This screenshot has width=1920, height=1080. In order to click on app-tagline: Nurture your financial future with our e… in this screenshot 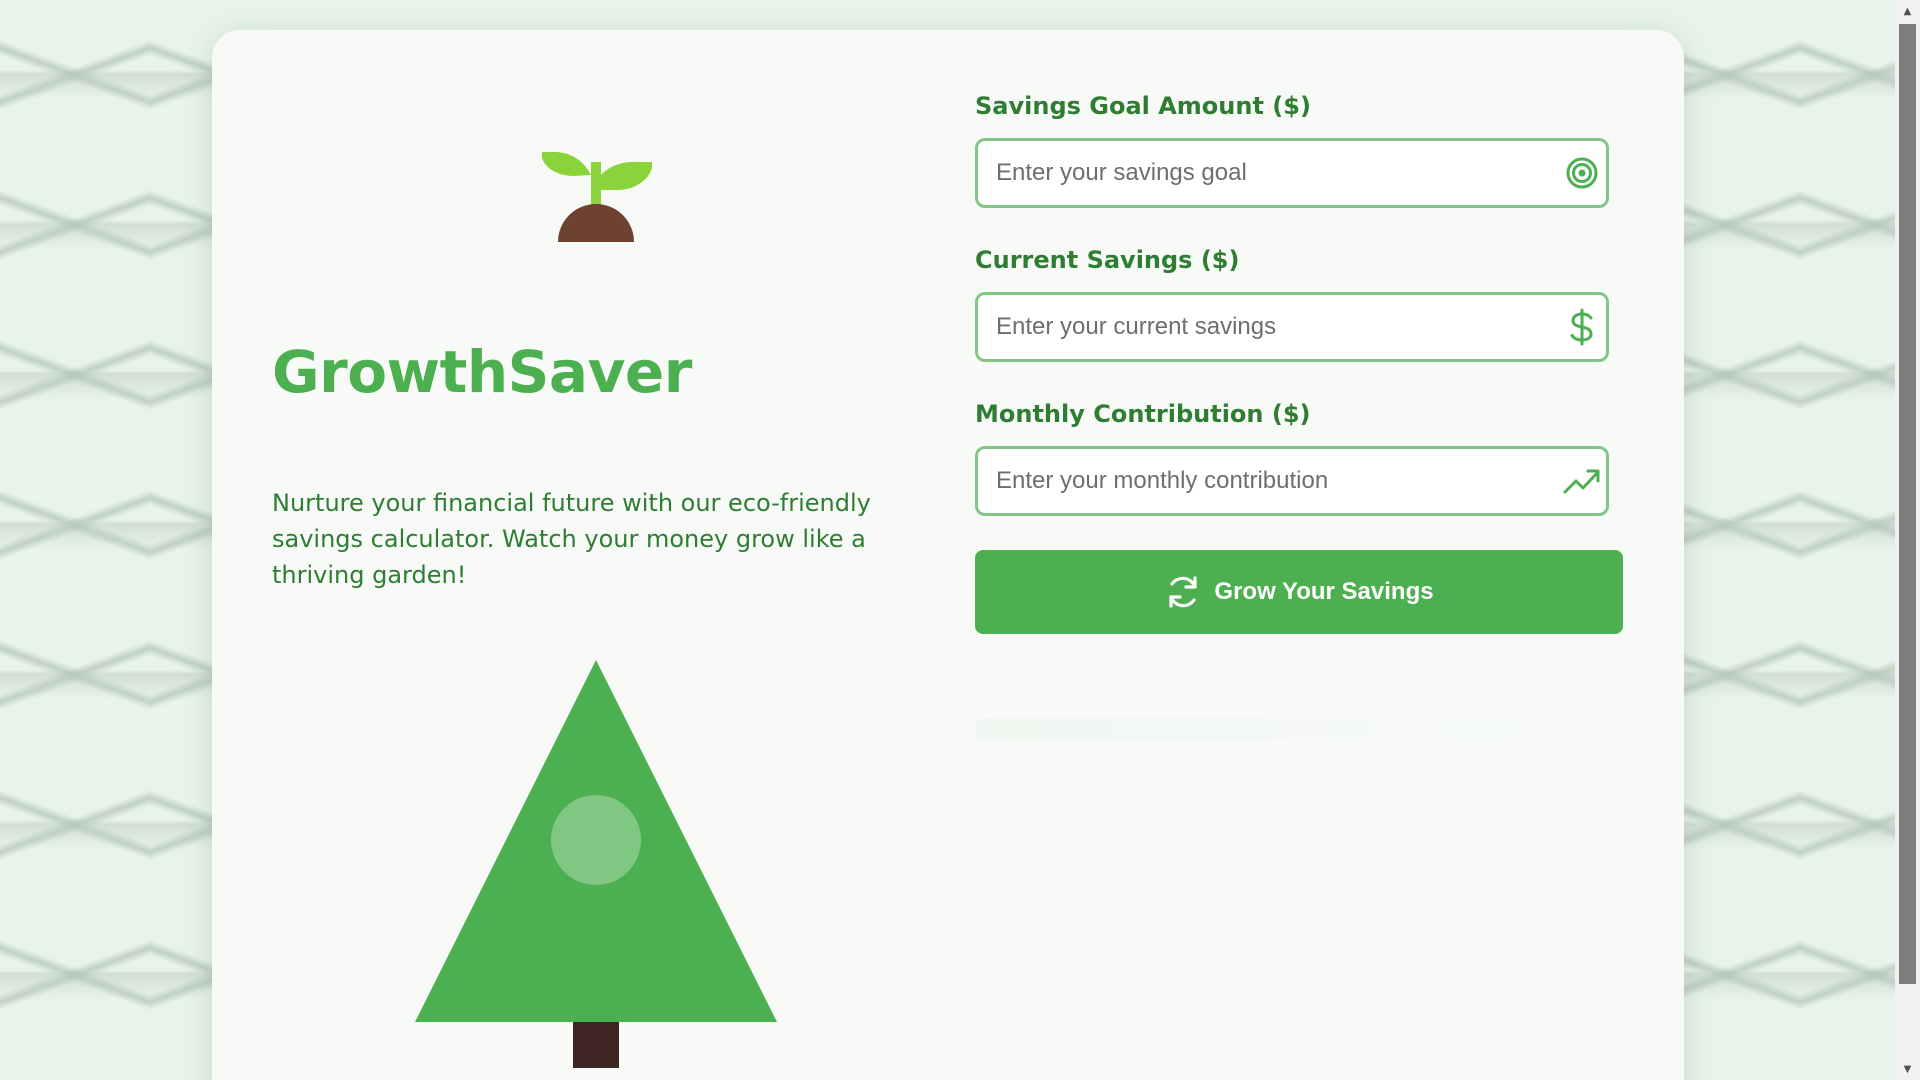, I will do `click(571, 539)`.